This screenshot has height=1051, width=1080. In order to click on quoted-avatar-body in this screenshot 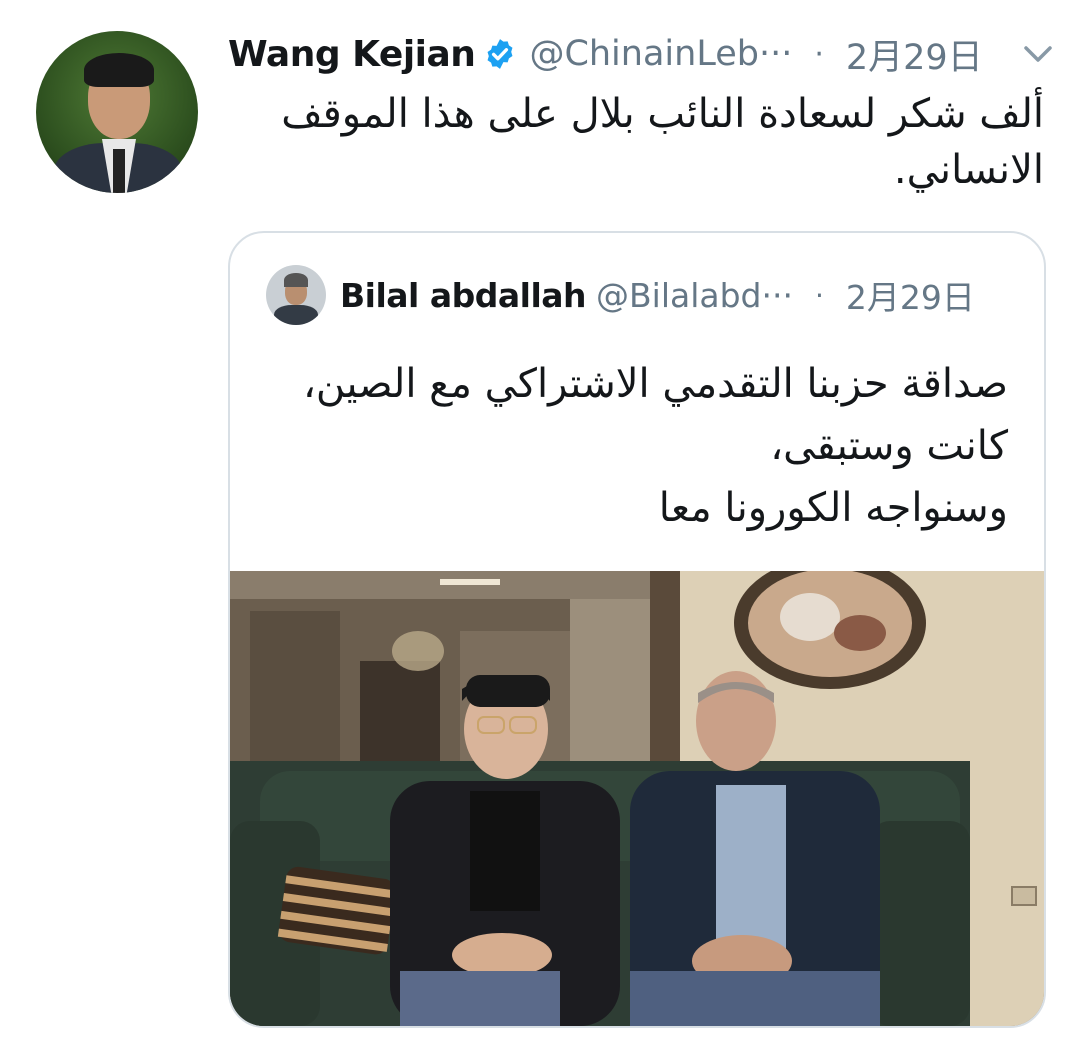, I will do `click(296, 315)`.